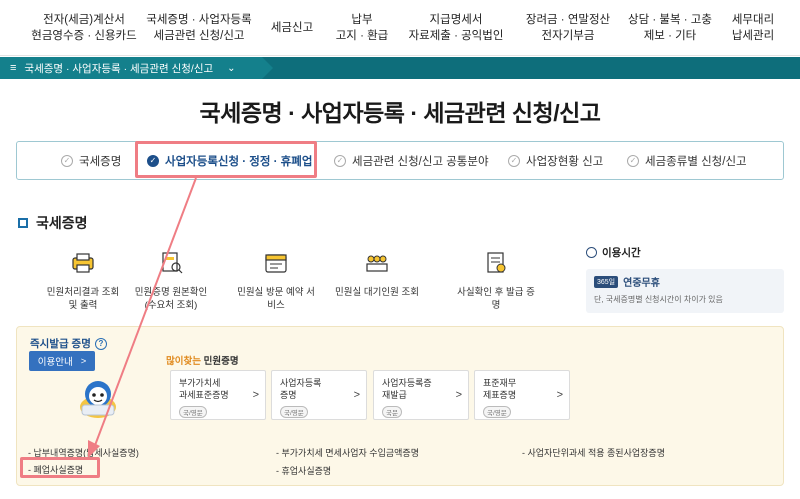  What do you see at coordinates (670, 20) in the screenshot?
I see `nav-item-line1: 상담 · 불복 · 고충` at bounding box center [670, 20].